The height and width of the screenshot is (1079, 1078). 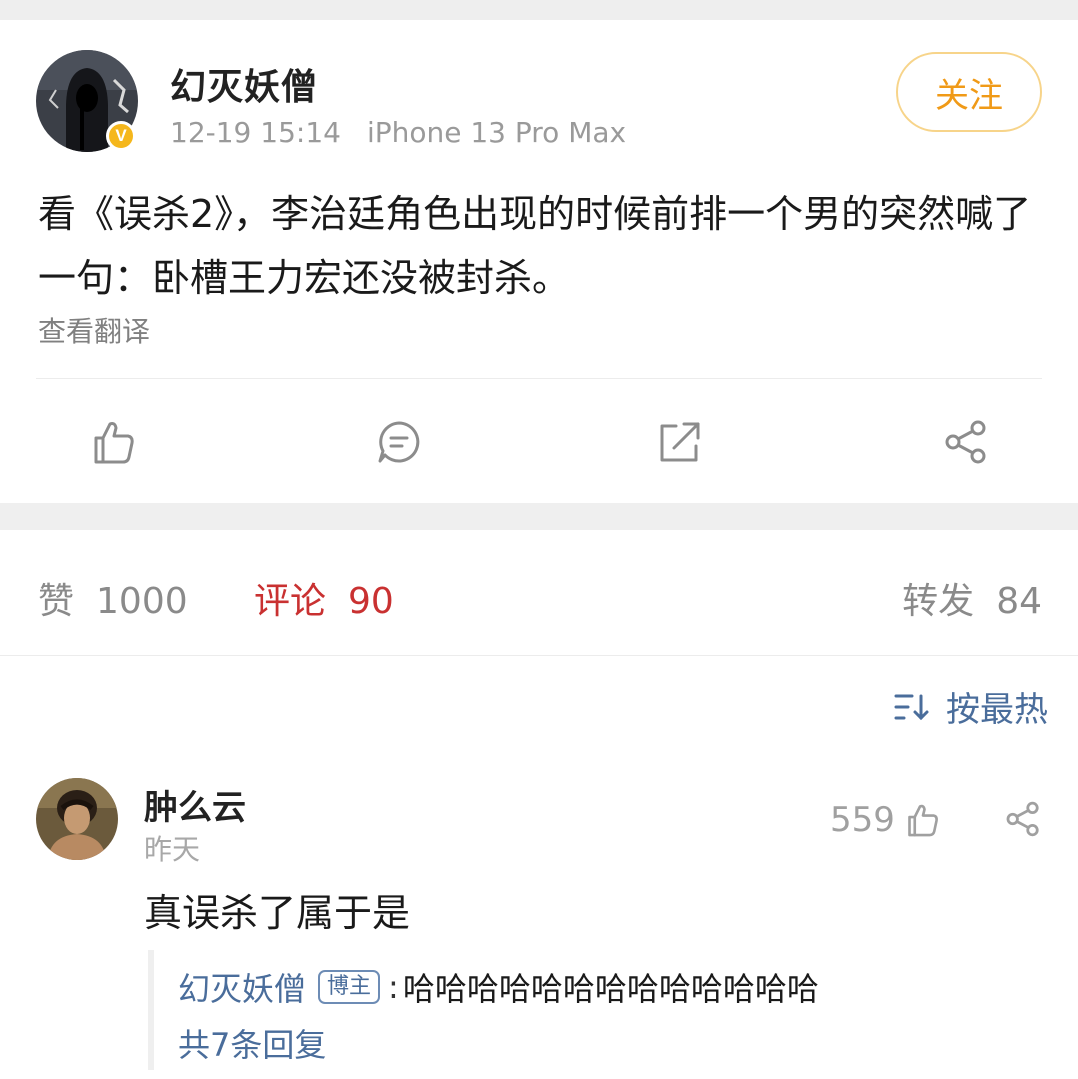 I want to click on commenter-name: 肿么云, so click(x=195, y=804).